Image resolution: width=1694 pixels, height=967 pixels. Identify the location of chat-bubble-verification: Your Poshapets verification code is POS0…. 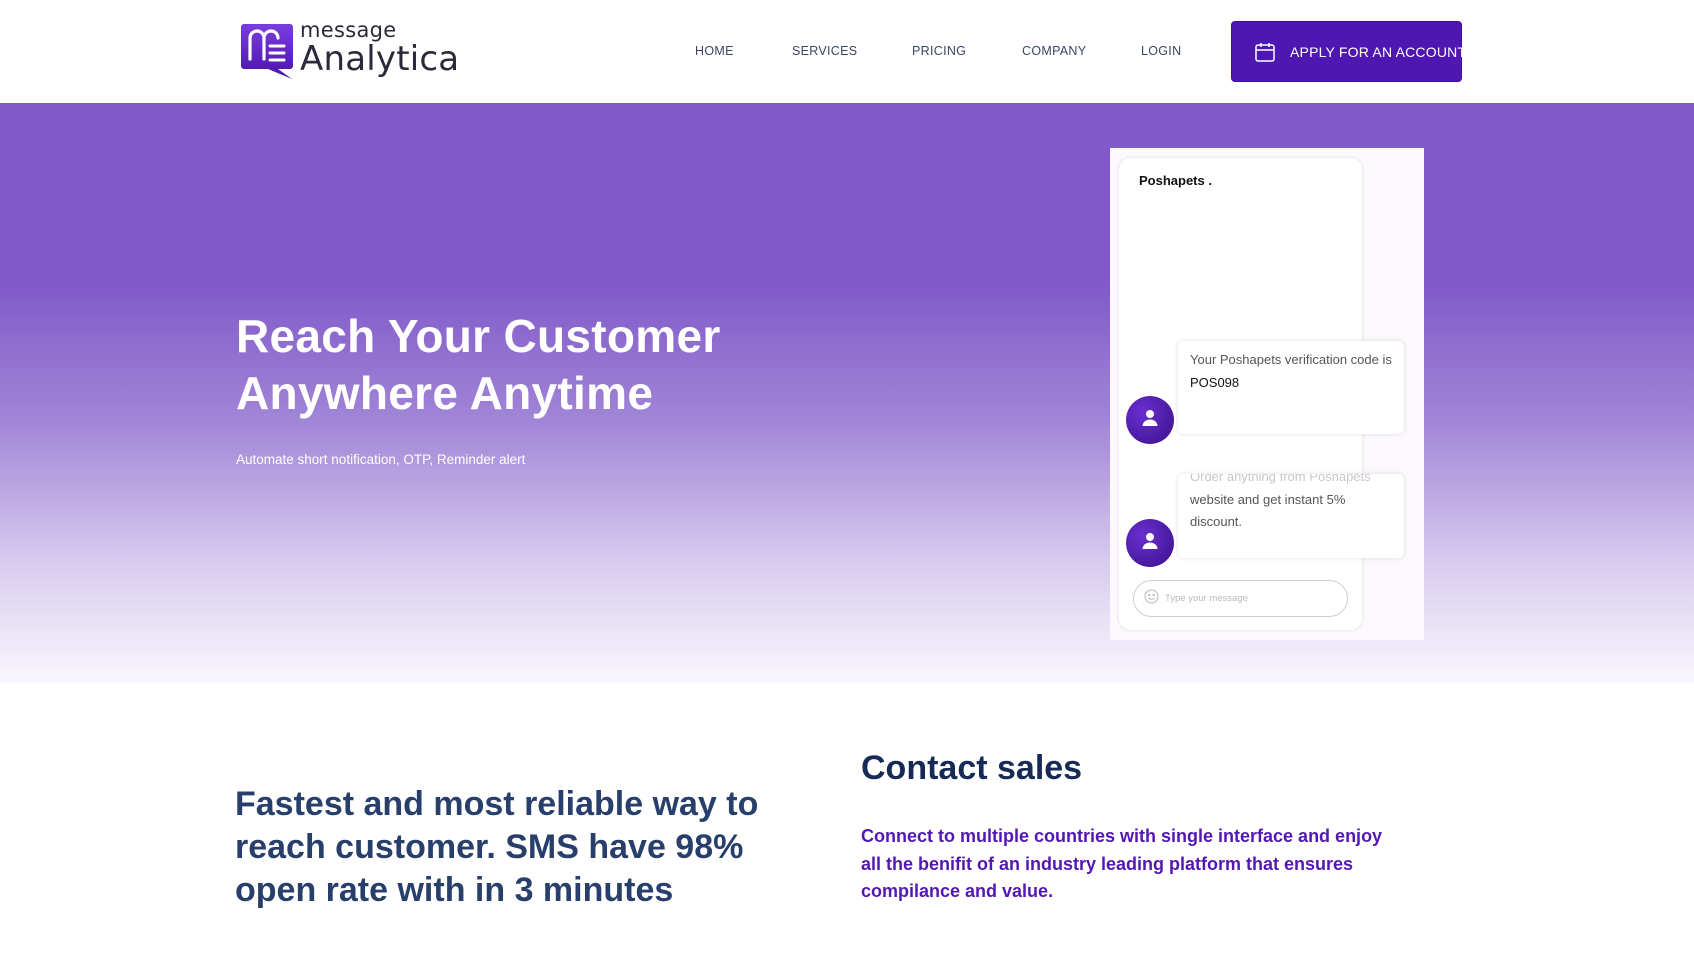
(1291, 387).